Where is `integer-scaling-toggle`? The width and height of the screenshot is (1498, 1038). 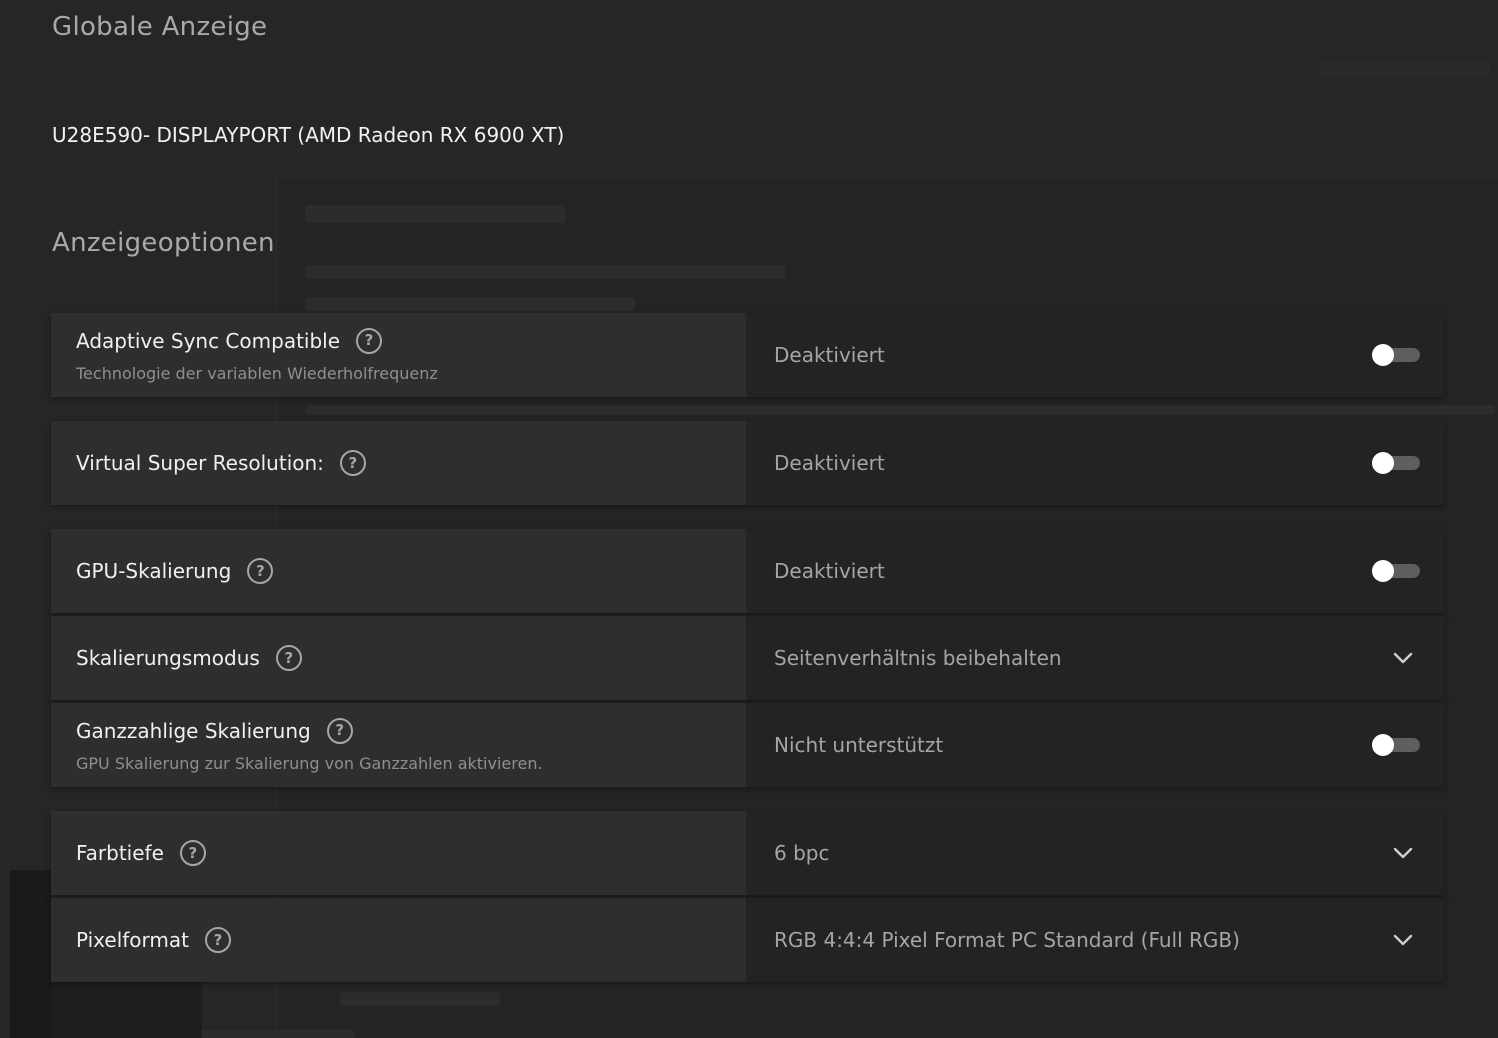 integer-scaling-toggle is located at coordinates (1396, 745).